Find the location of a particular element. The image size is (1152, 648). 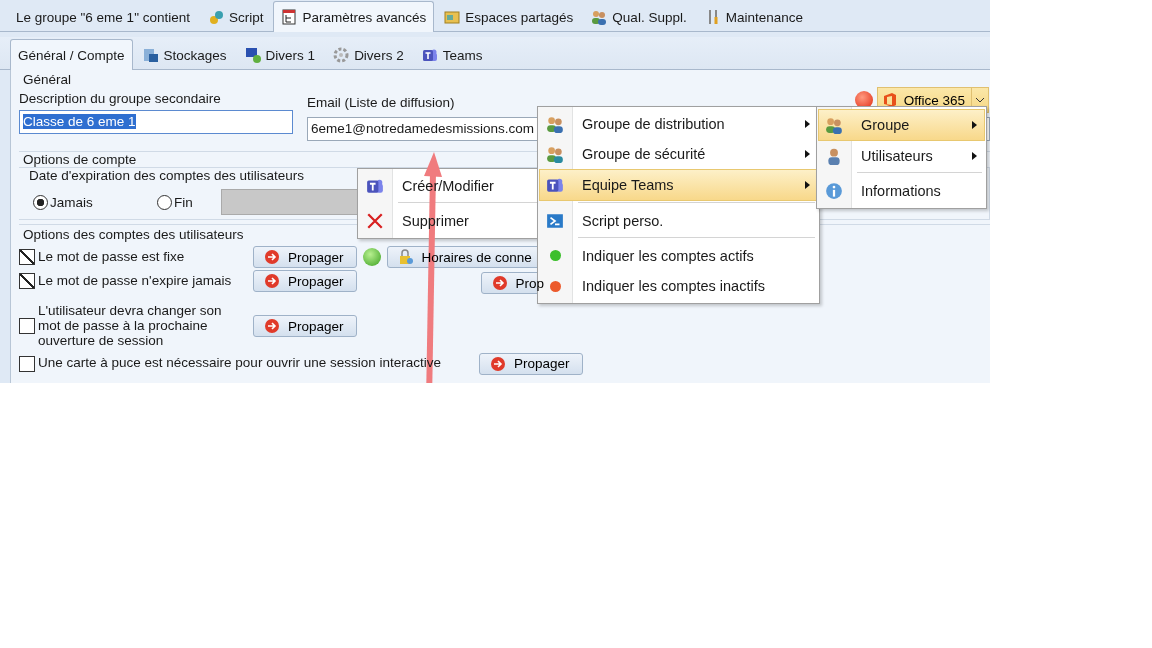

tab: Divers 2 is located at coordinates (368, 54).